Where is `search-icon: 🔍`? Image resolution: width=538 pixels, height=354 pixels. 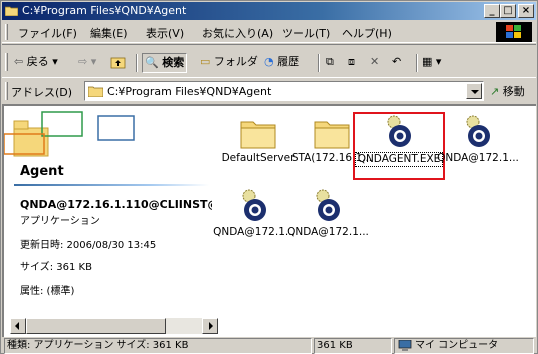
search-icon: 🔍 is located at coordinates (152, 62).